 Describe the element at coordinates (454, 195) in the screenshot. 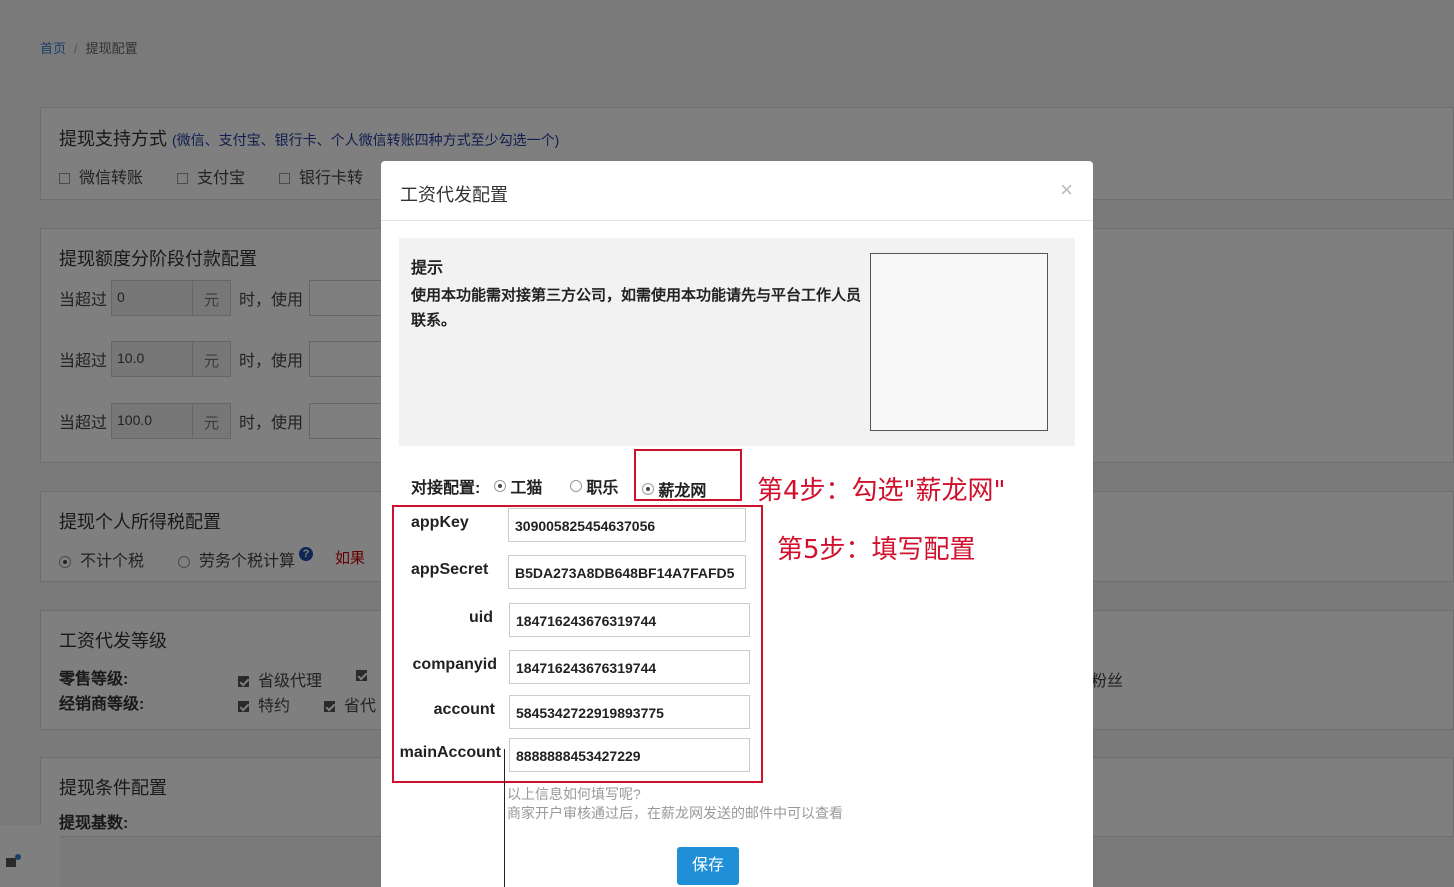

I see `modal-title: 工资代发配置` at that location.